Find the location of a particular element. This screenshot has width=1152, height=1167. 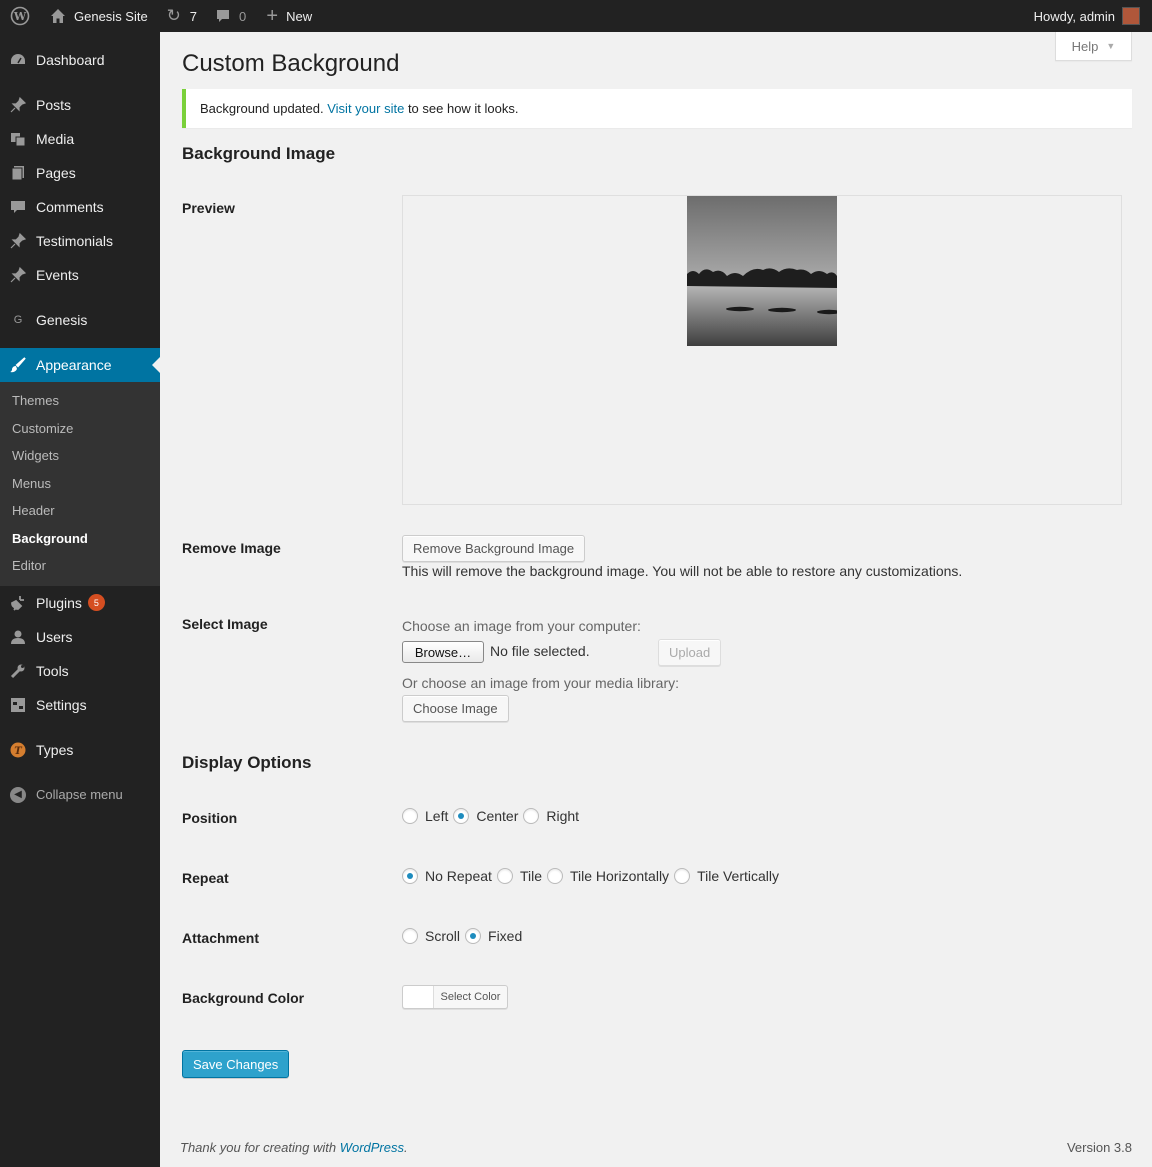

collapse-menu-button: ◀ Collapse menu is located at coordinates (80, 795).